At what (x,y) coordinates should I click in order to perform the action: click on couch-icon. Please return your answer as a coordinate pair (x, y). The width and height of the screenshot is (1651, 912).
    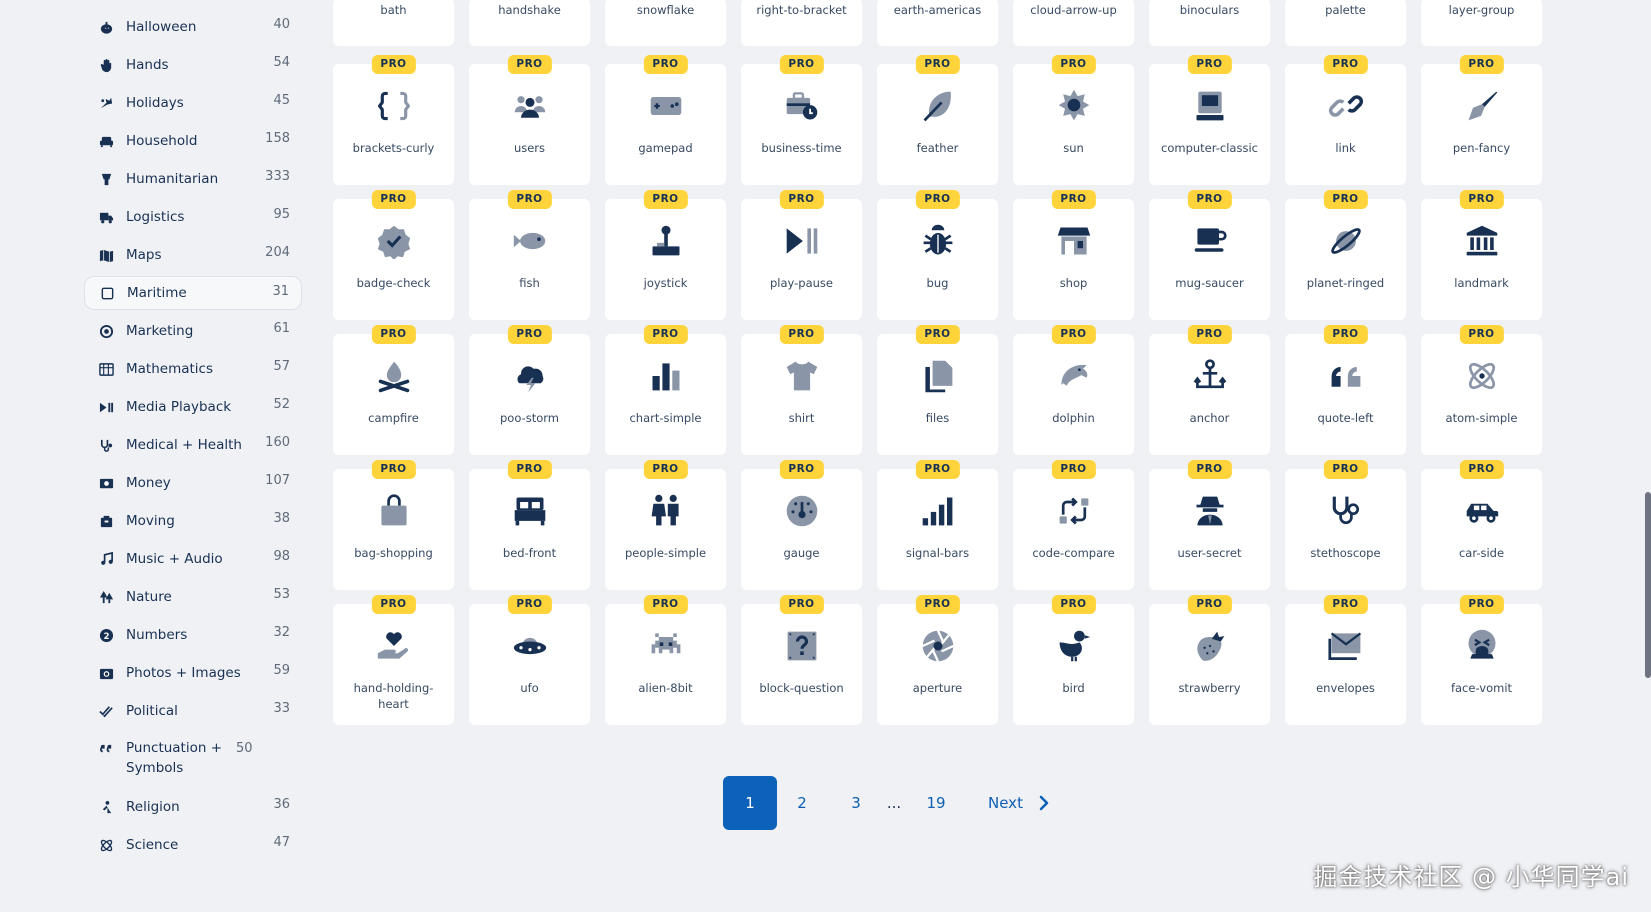
    Looking at the image, I should click on (106, 141).